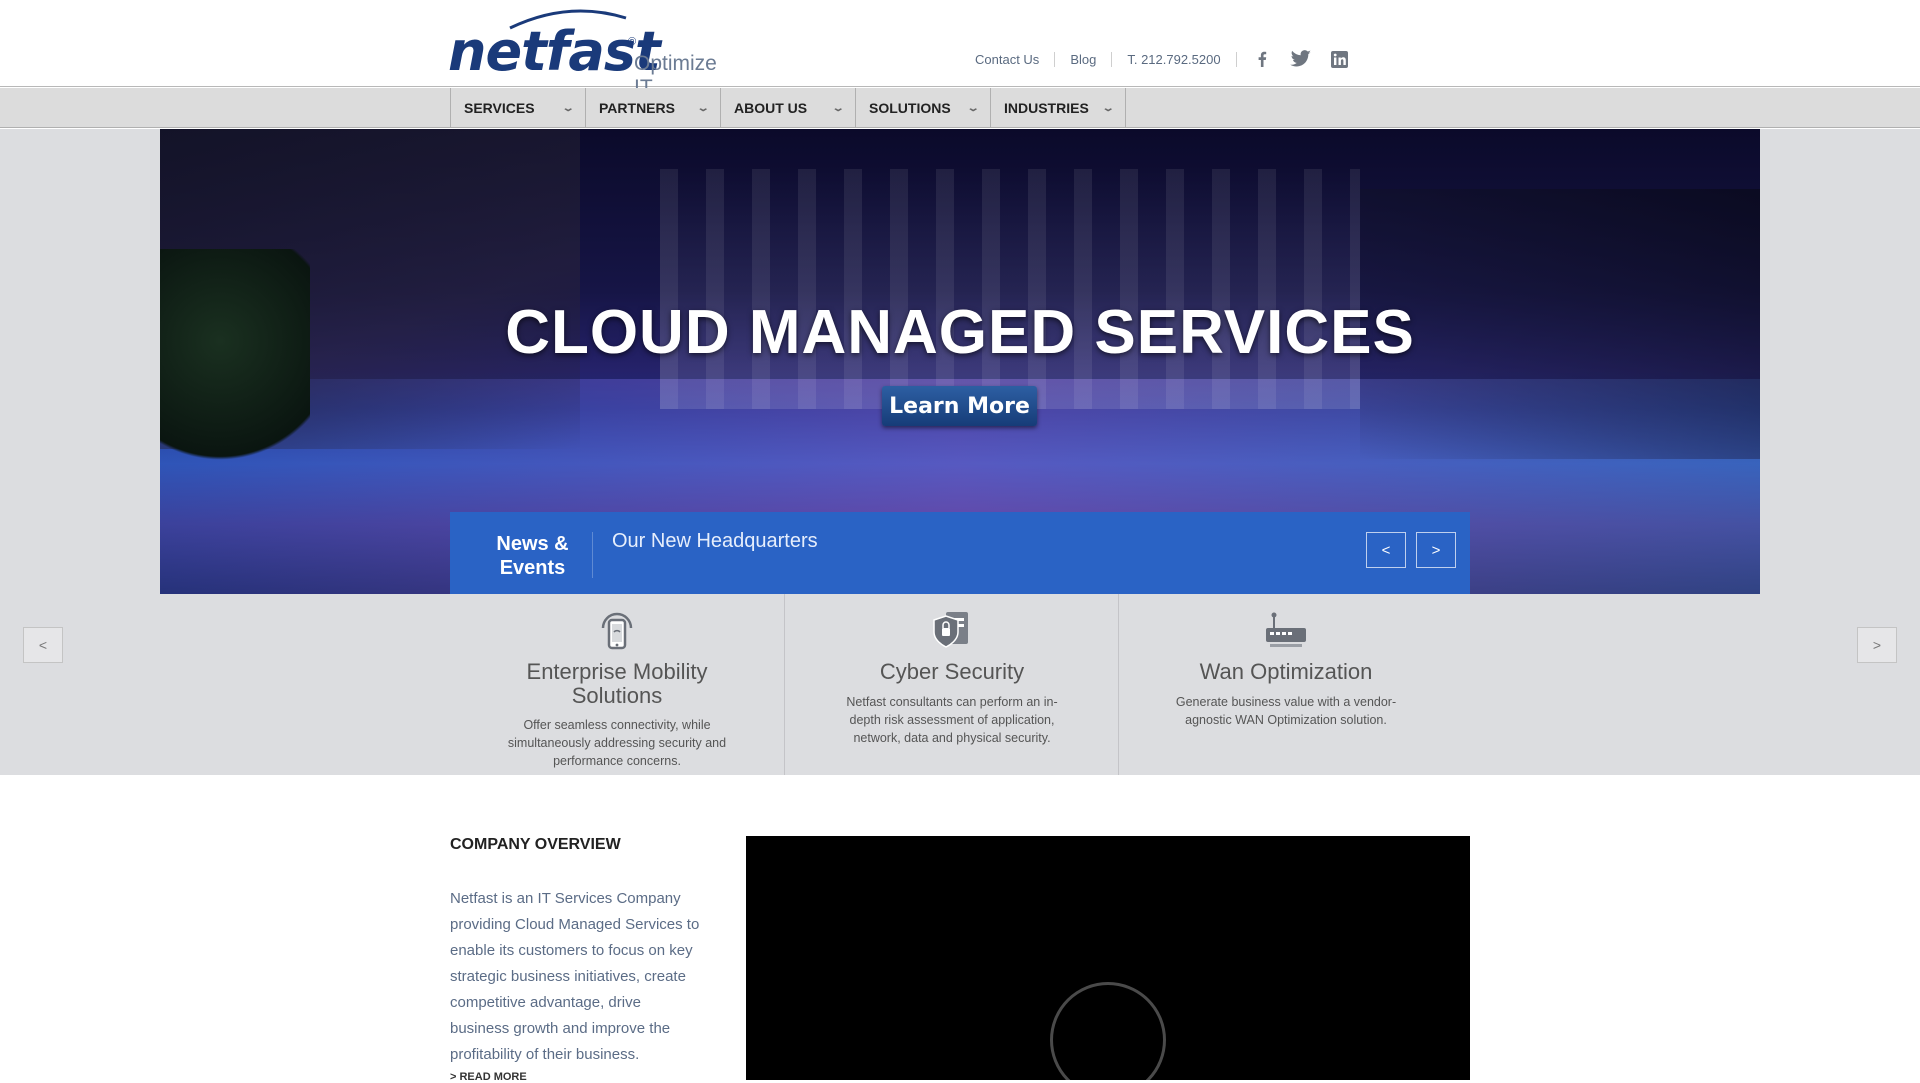 The height and width of the screenshot is (1083, 1920). I want to click on phone-number: T. 212.792.5200, so click(1174, 59).